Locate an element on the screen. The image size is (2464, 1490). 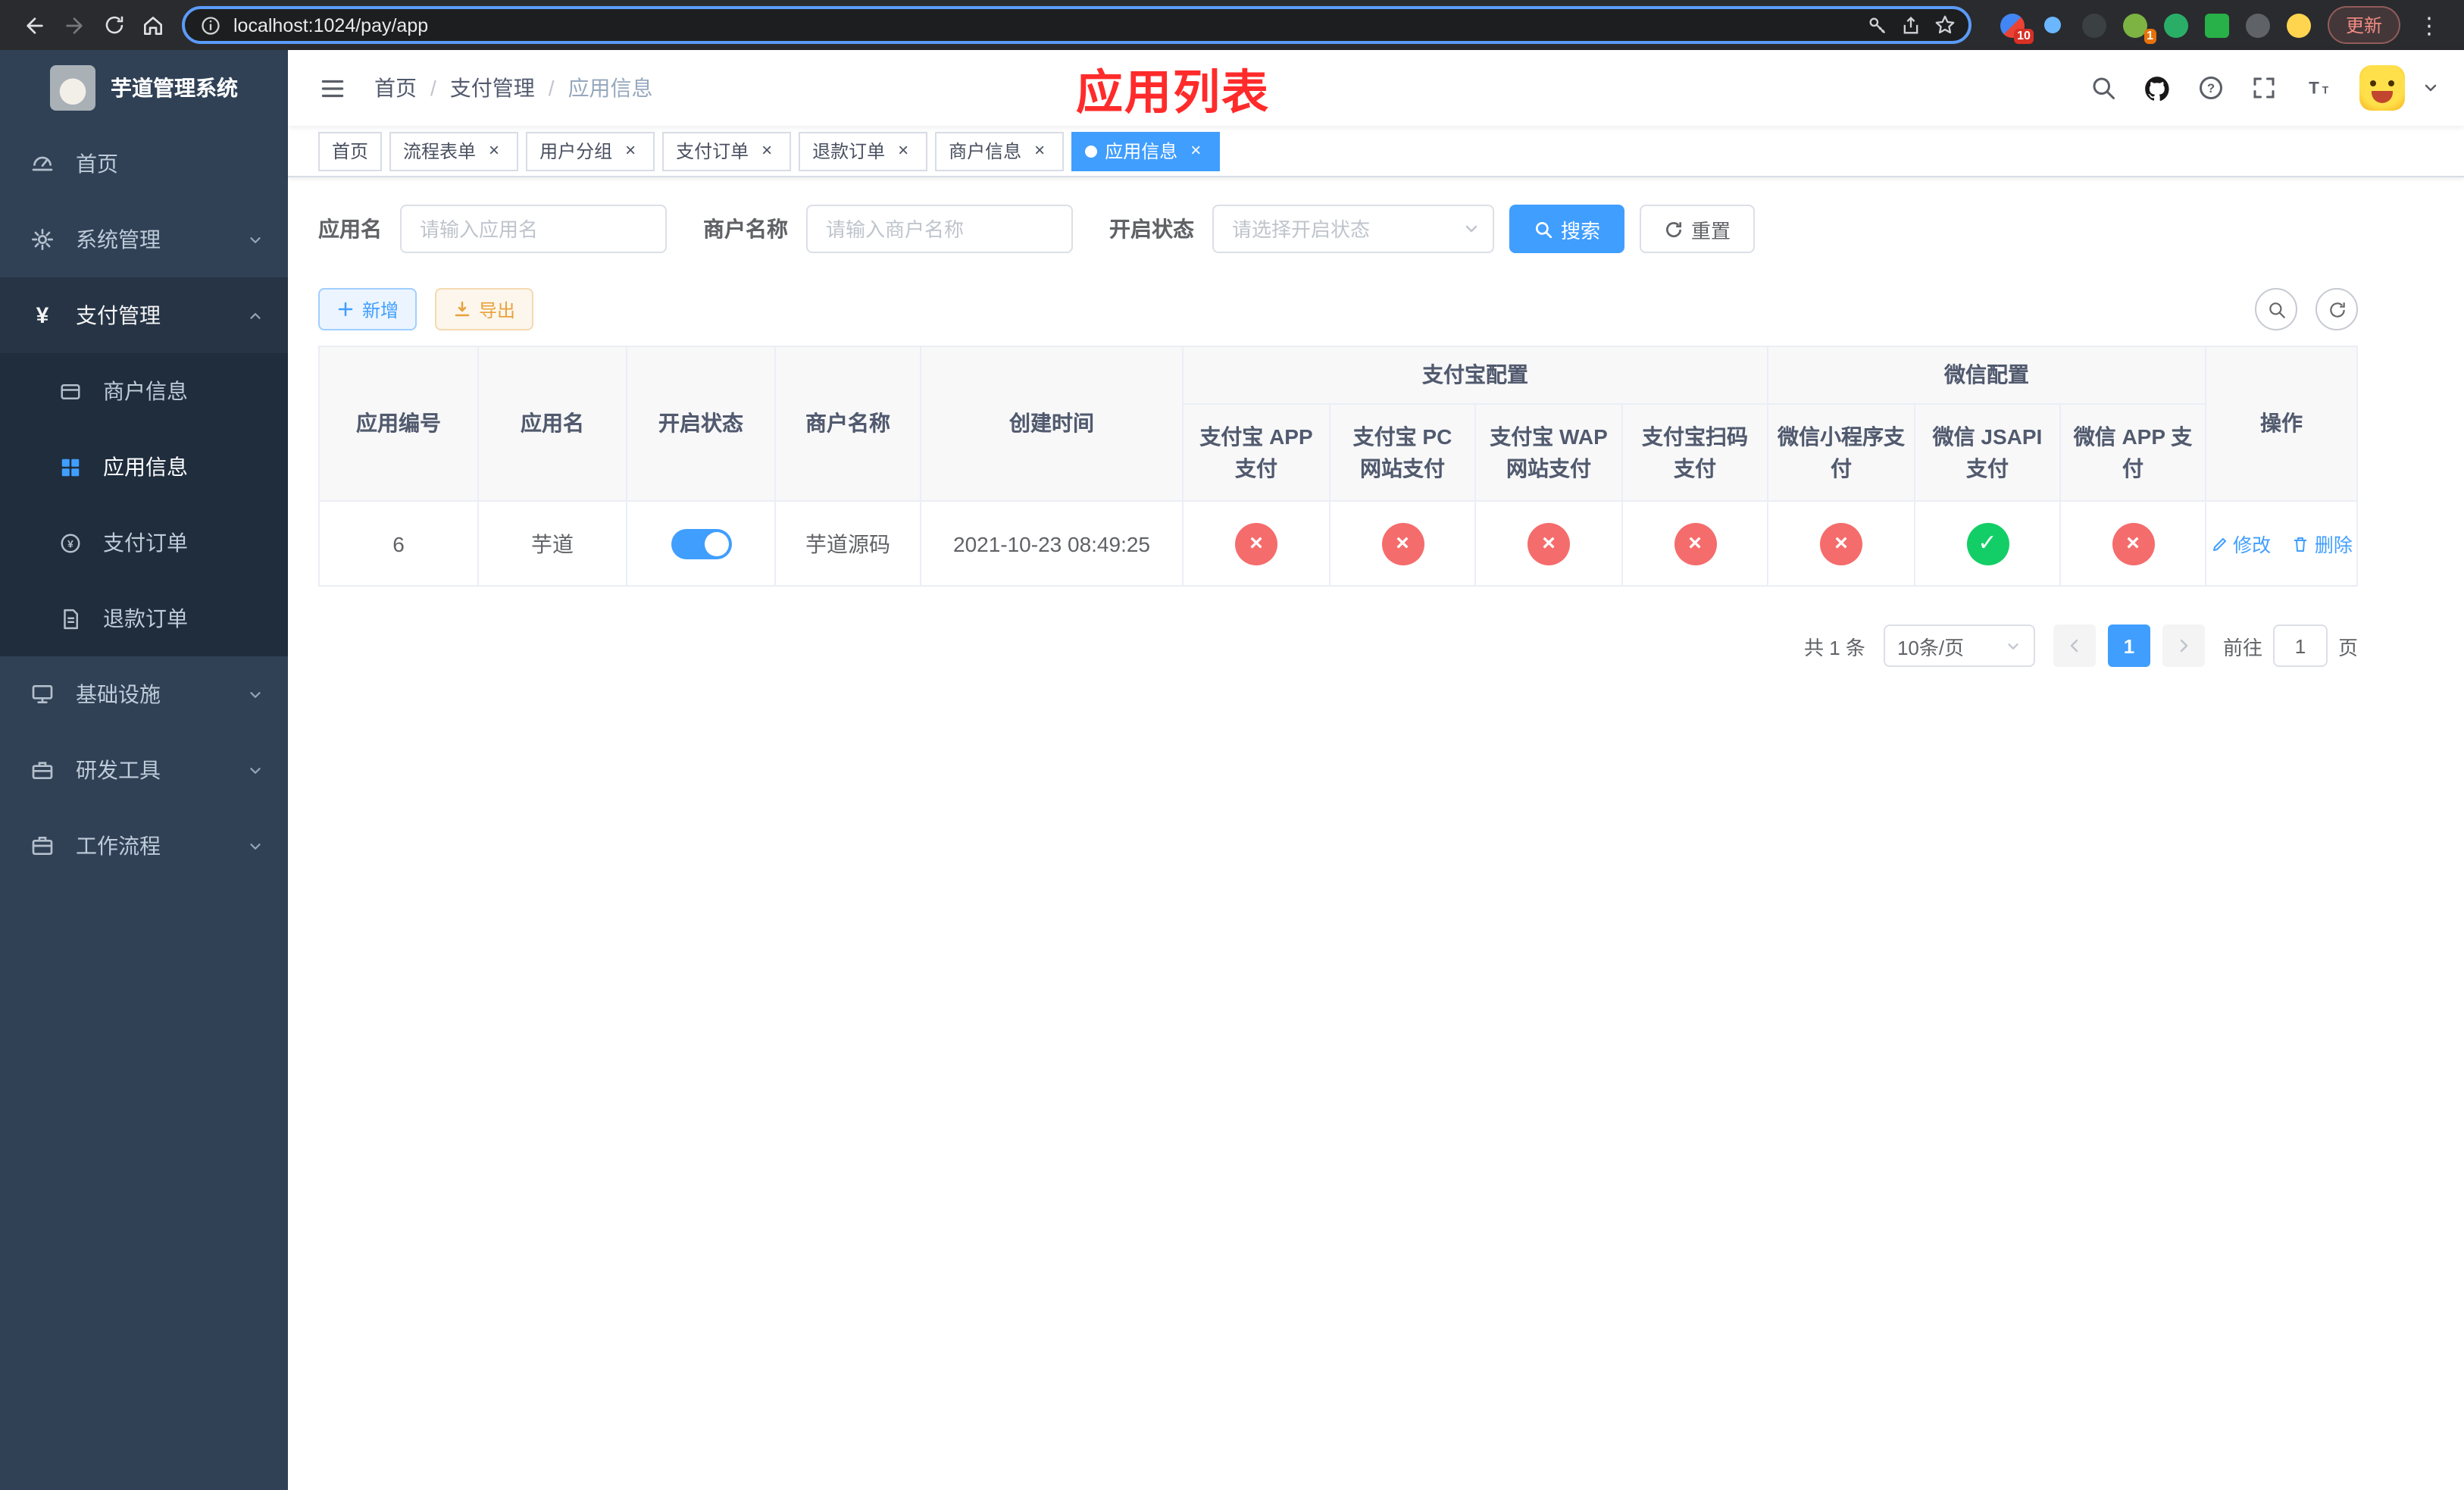
table-row: 6 芋道 芋道源码 2021-10-23 08:49:25 × × × × × is located at coordinates (1338, 543).